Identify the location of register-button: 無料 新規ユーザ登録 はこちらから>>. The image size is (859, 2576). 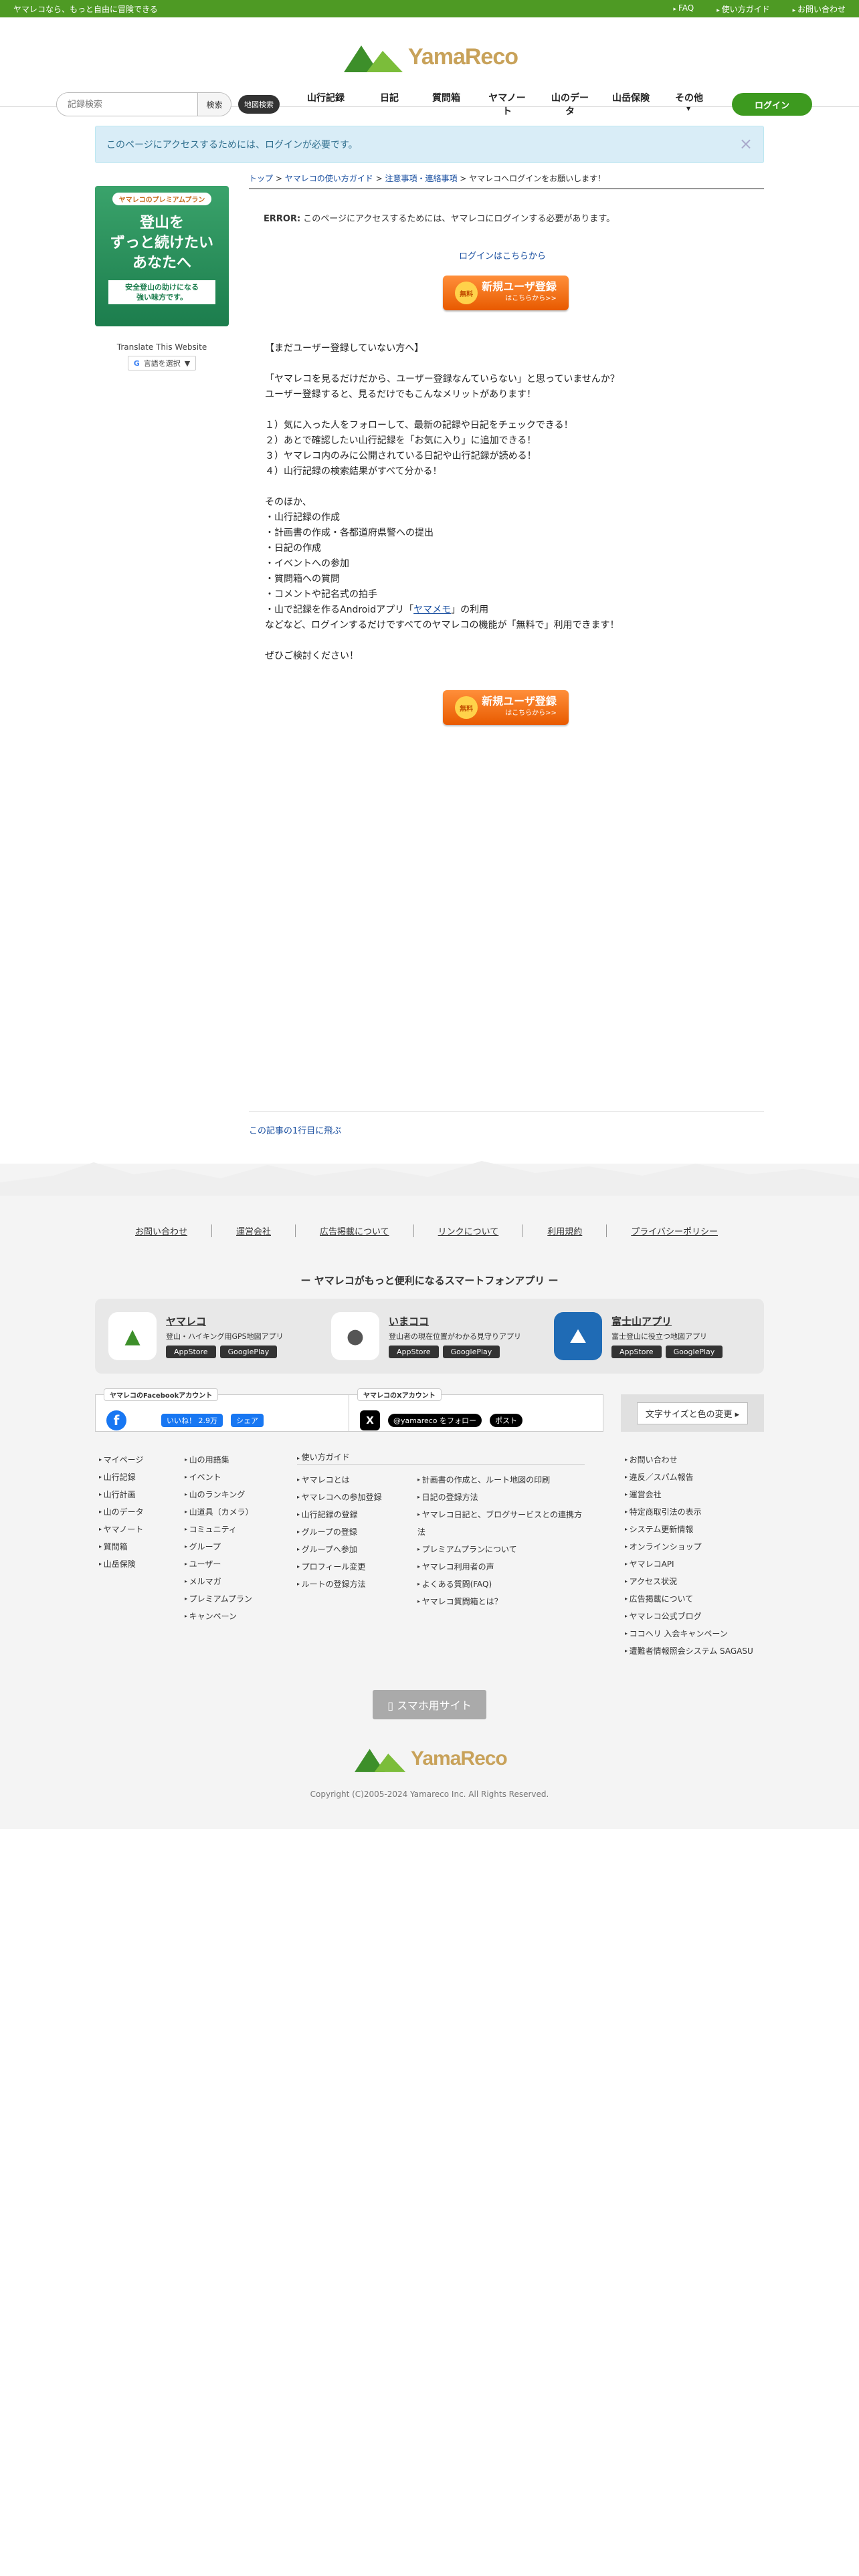
(506, 293).